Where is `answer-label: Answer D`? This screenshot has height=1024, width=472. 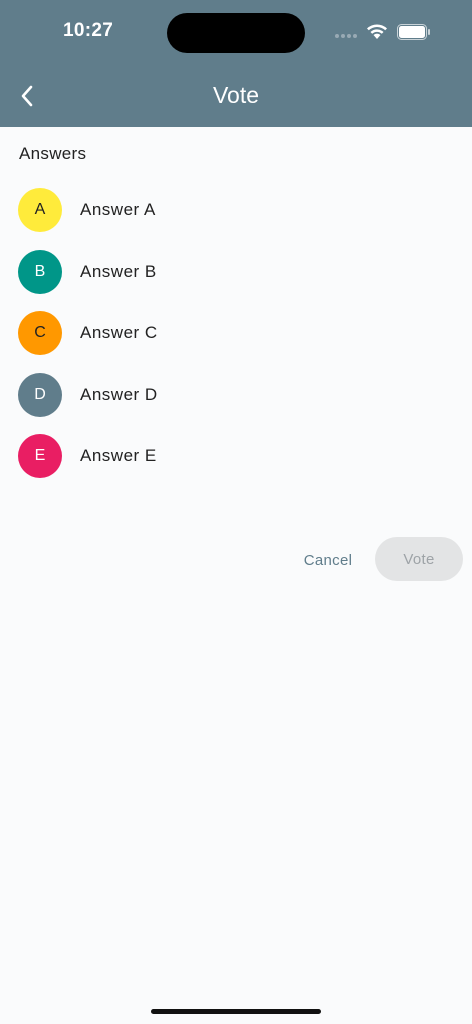 answer-label: Answer D is located at coordinates (119, 394).